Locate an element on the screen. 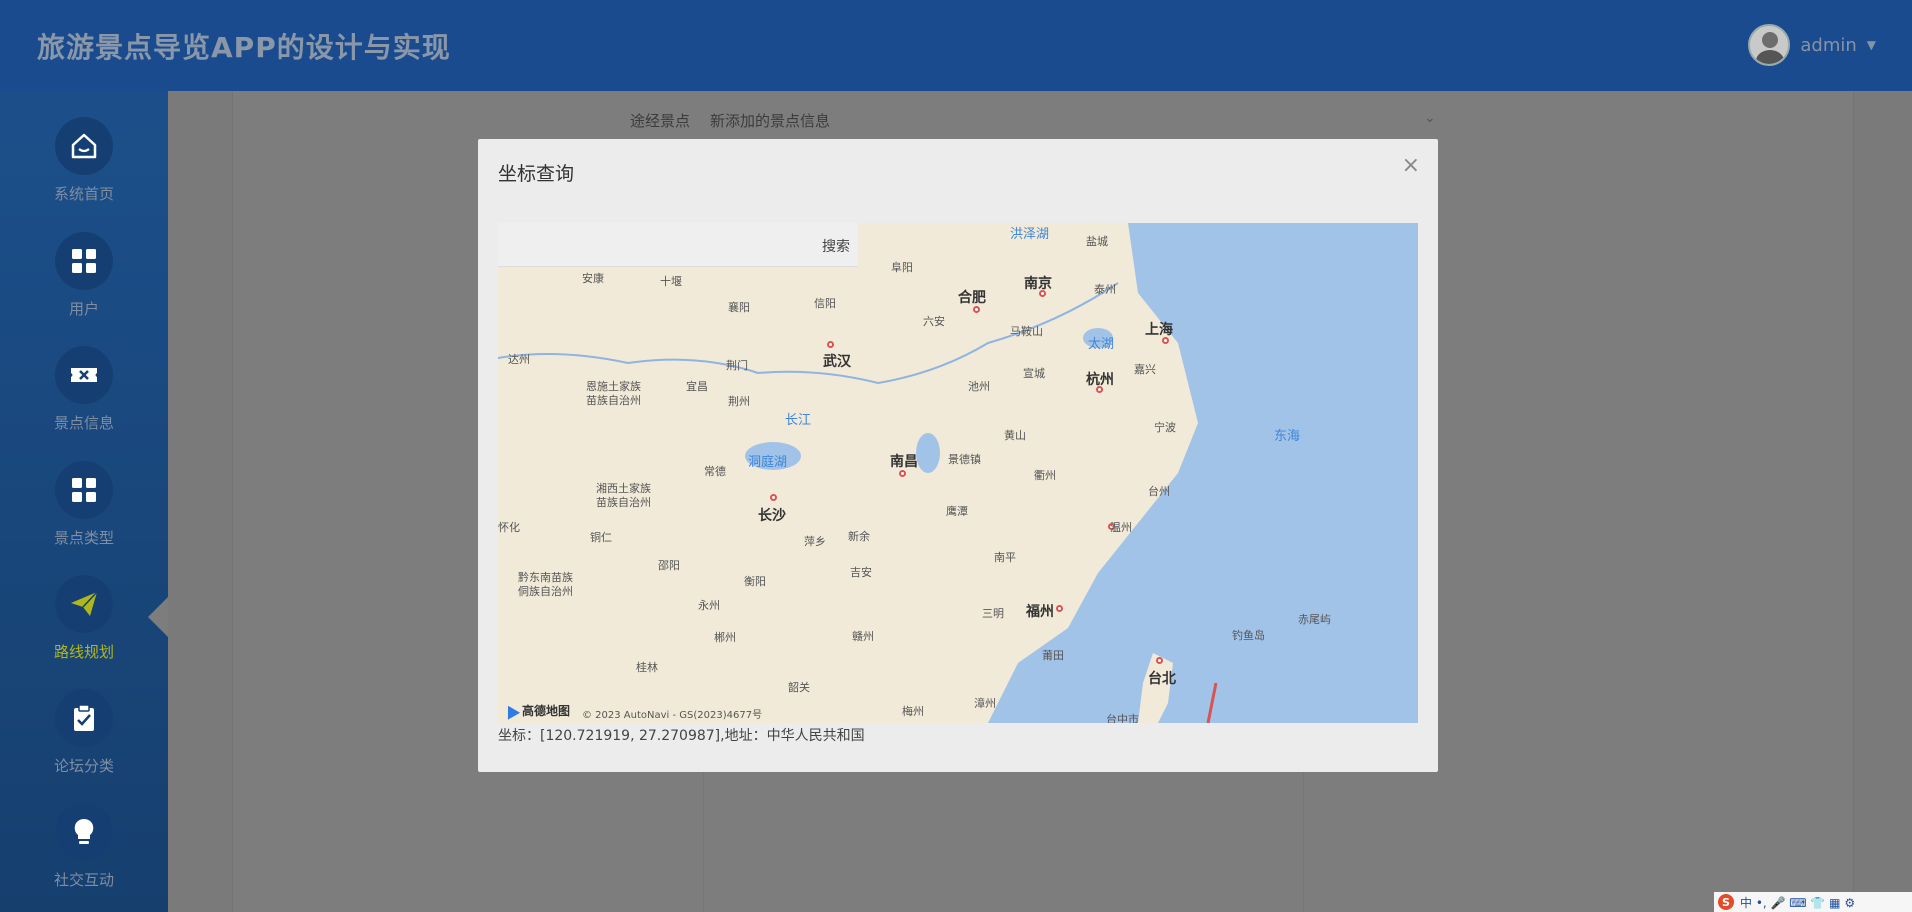 The image size is (1912, 912). map-label: 景德镇 is located at coordinates (964, 459).